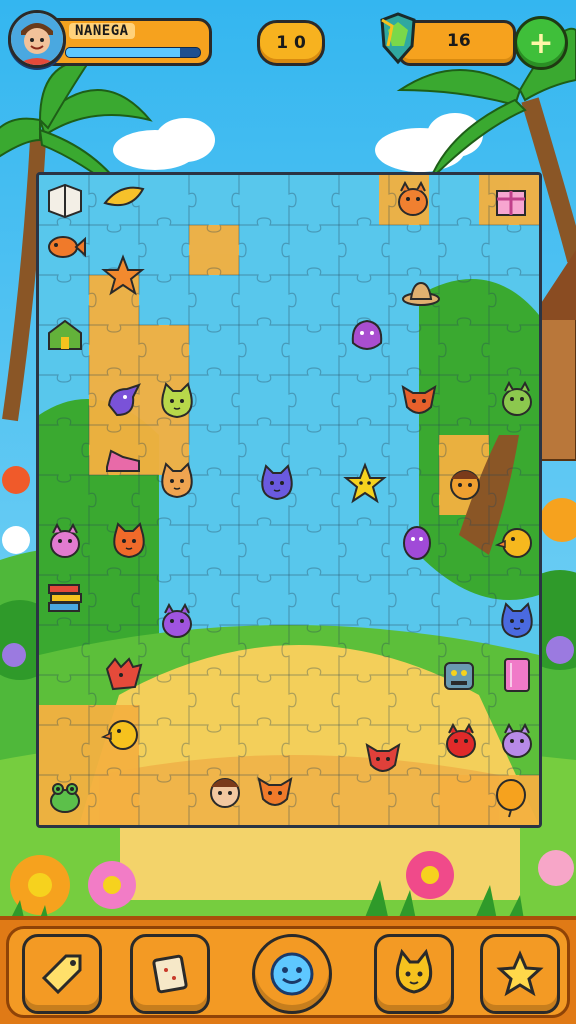 This screenshot has width=576, height=1024. I want to click on pet-tool-button, so click(414, 974).